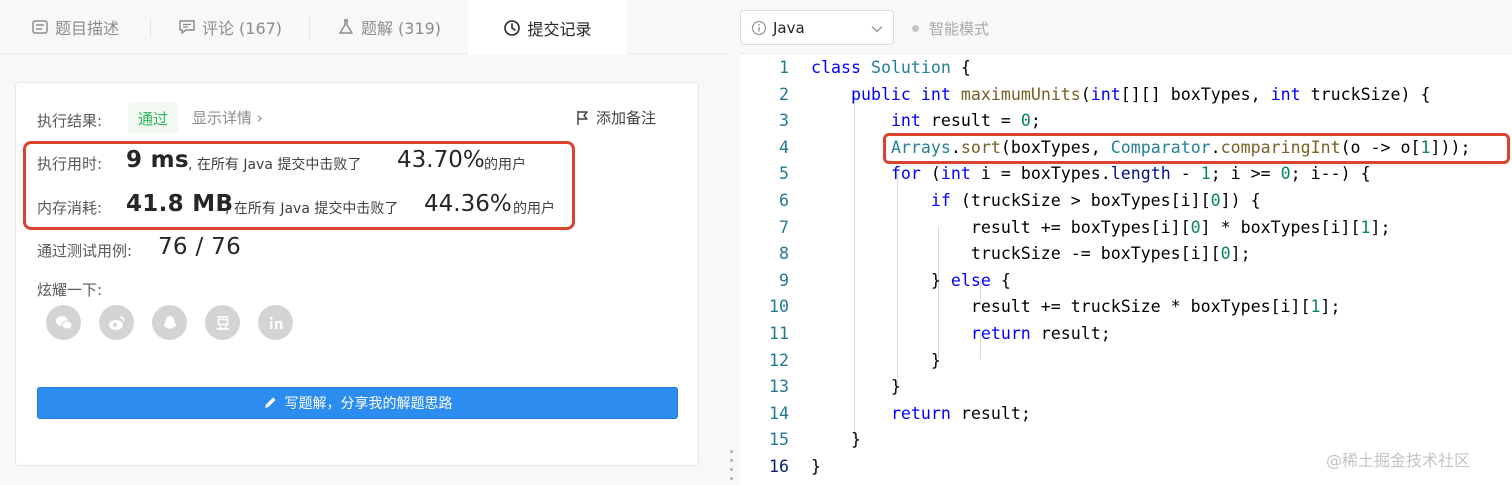 The height and width of the screenshot is (485, 1512). I want to click on comment-icon, so click(187, 27).